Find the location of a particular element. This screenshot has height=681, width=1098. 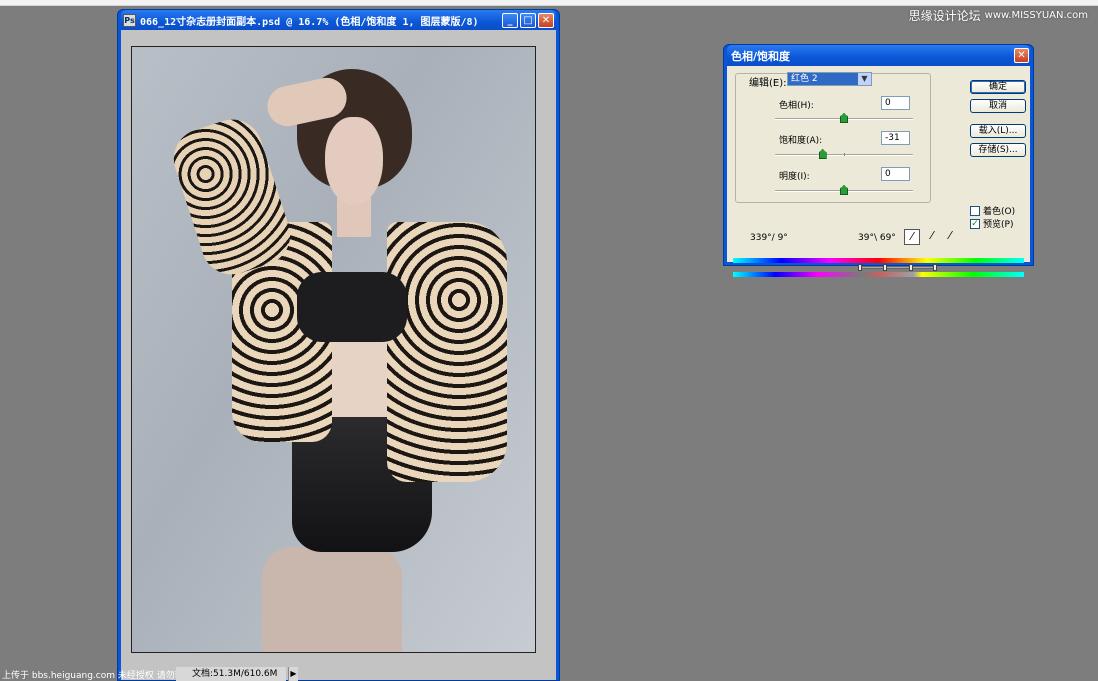

range-mark-left-inner is located at coordinates (885, 267).